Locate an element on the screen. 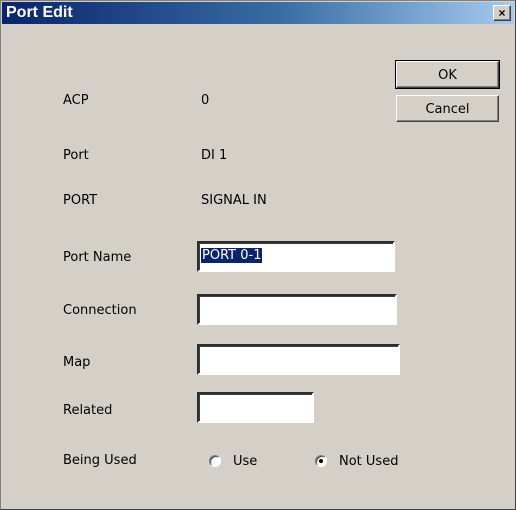  close-icon: × is located at coordinates (502, 13).